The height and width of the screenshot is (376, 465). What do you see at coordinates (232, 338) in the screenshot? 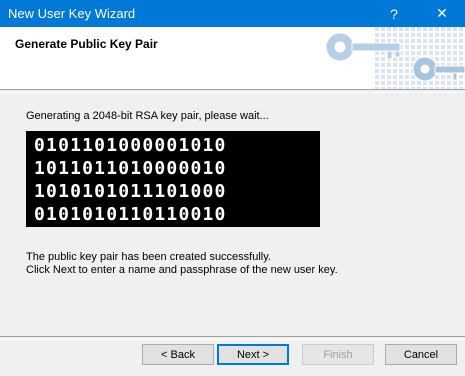
I see `footer-divider` at bounding box center [232, 338].